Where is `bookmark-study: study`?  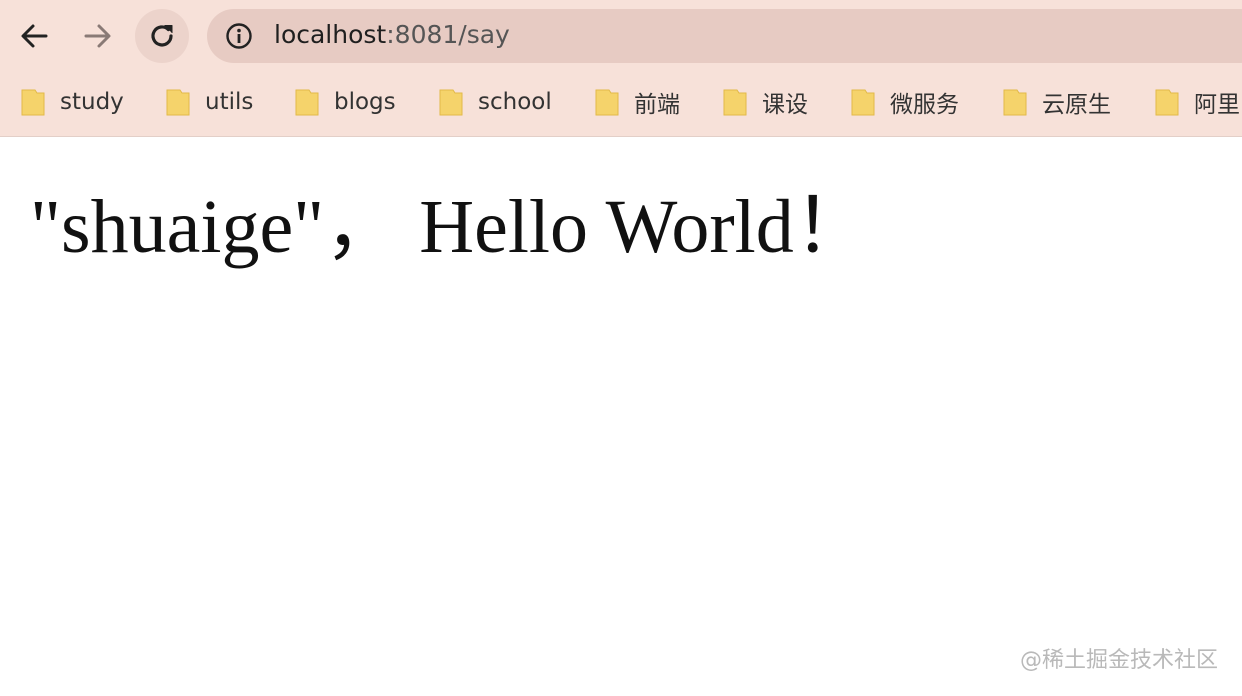
bookmark-study: study is located at coordinates (72, 102).